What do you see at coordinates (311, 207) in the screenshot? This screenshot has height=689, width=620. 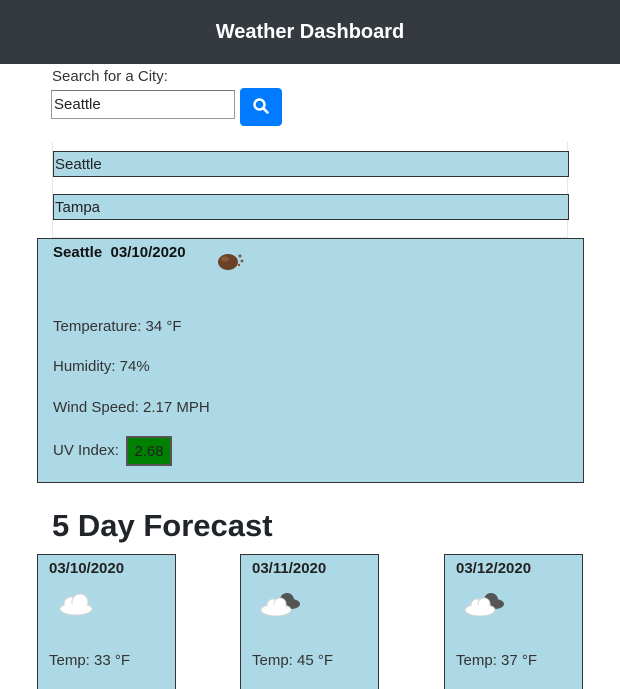 I see `history-item-tampa: Tampa` at bounding box center [311, 207].